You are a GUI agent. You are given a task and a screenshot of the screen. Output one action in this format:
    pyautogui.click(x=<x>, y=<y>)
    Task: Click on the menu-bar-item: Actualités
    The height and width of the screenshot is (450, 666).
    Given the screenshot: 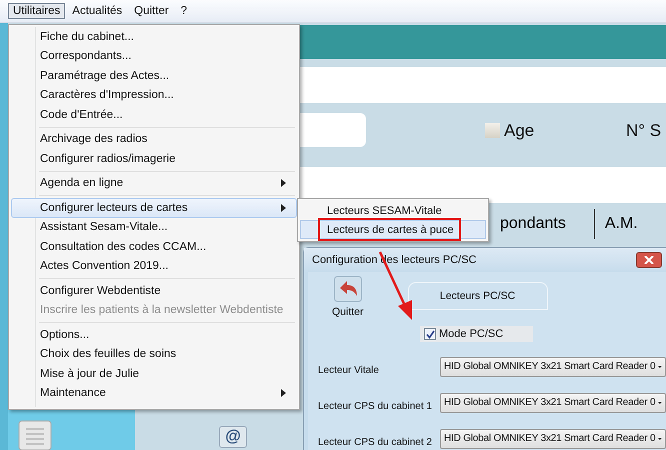 What is the action you would take?
    pyautogui.click(x=97, y=11)
    